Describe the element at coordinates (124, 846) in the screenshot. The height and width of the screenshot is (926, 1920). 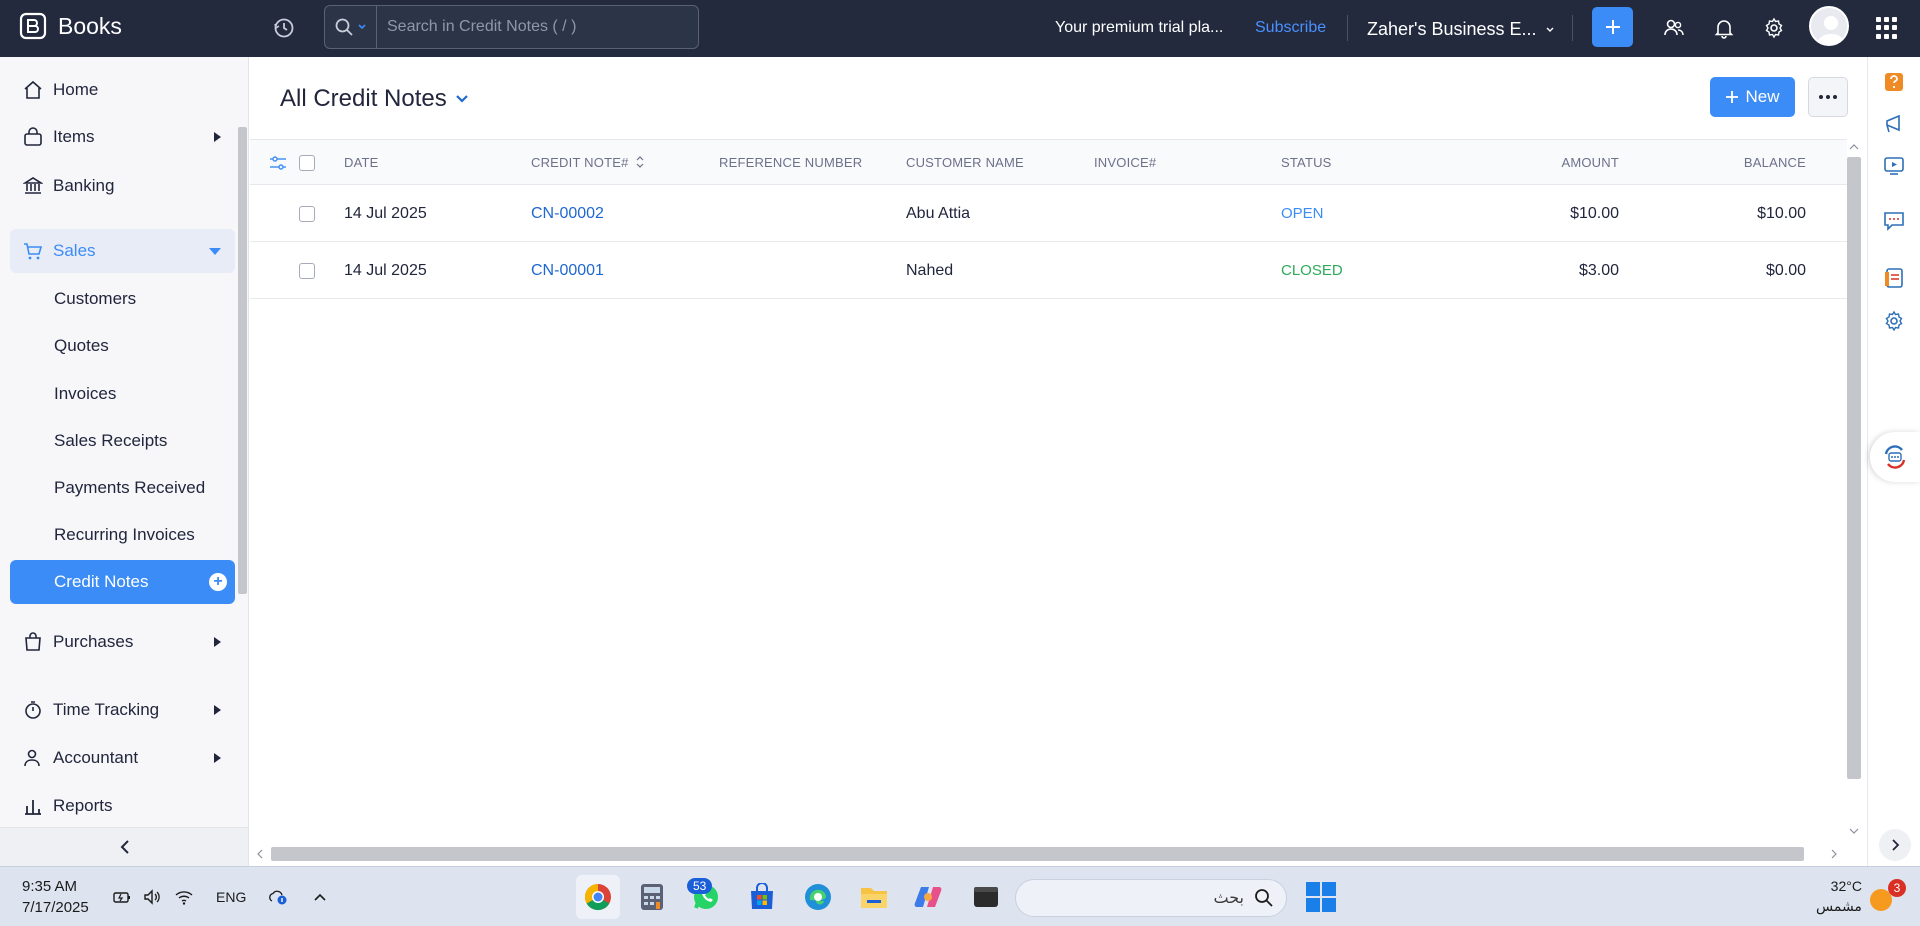
I see `sidebar-collapse-button` at that location.